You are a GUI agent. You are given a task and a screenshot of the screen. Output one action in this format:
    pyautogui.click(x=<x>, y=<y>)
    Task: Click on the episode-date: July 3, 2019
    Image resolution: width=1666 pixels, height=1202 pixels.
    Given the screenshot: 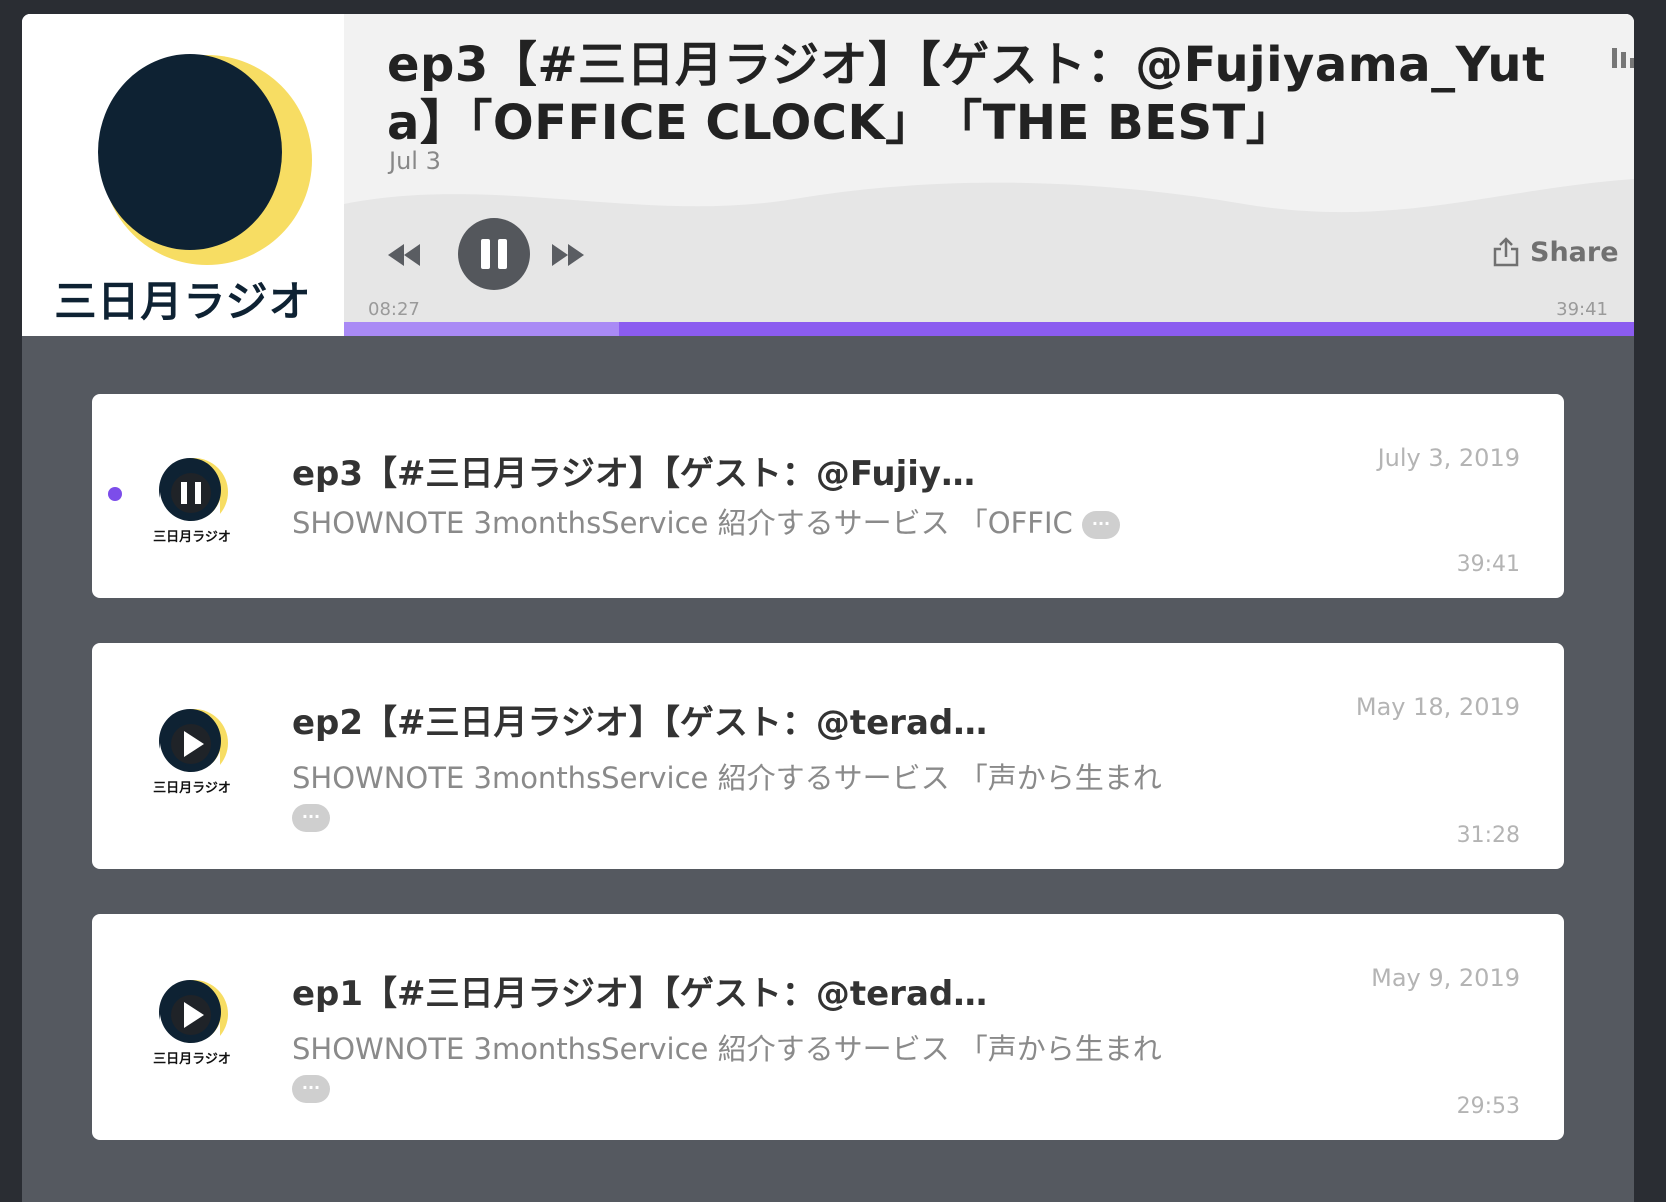 What is the action you would take?
    pyautogui.click(x=1448, y=458)
    